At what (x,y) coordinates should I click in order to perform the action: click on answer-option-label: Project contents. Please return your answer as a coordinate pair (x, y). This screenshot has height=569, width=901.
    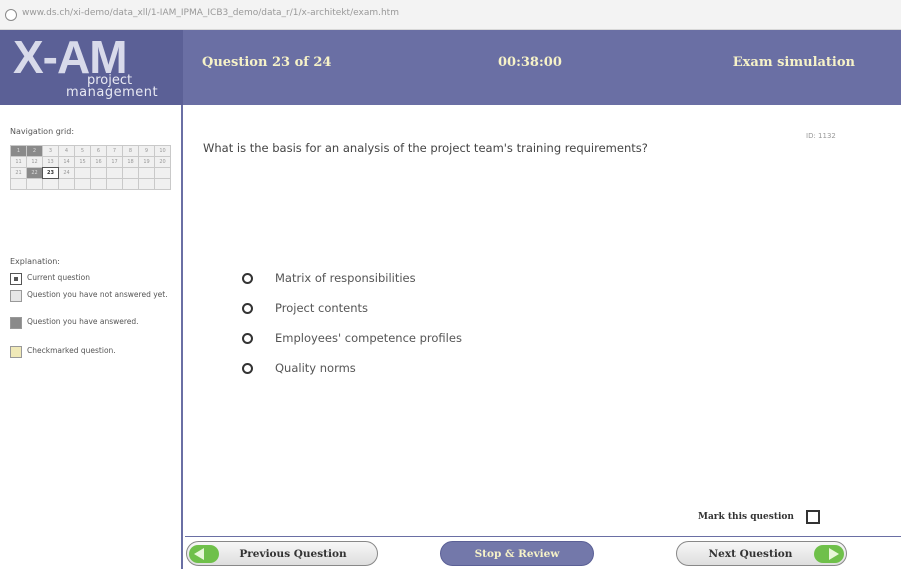
    Looking at the image, I should click on (321, 308).